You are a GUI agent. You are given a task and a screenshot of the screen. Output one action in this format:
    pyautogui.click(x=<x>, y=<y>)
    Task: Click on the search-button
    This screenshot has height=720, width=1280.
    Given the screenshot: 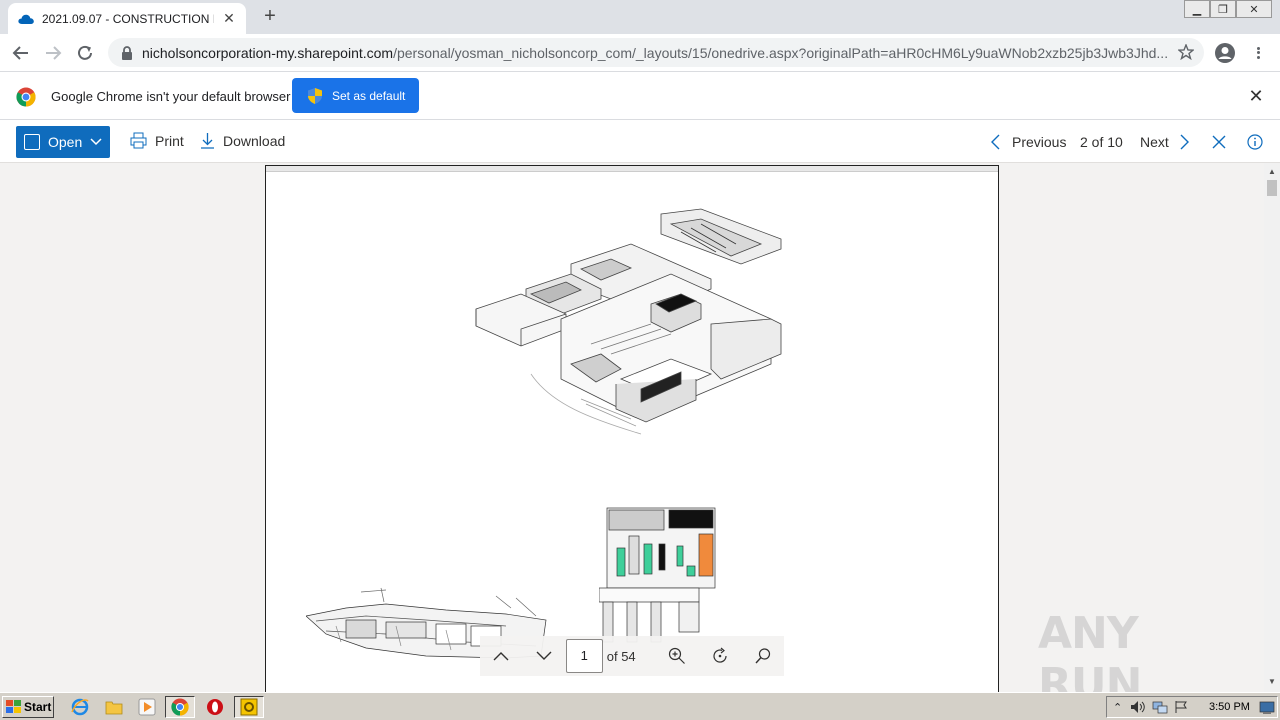 What is the action you would take?
    pyautogui.click(x=762, y=656)
    